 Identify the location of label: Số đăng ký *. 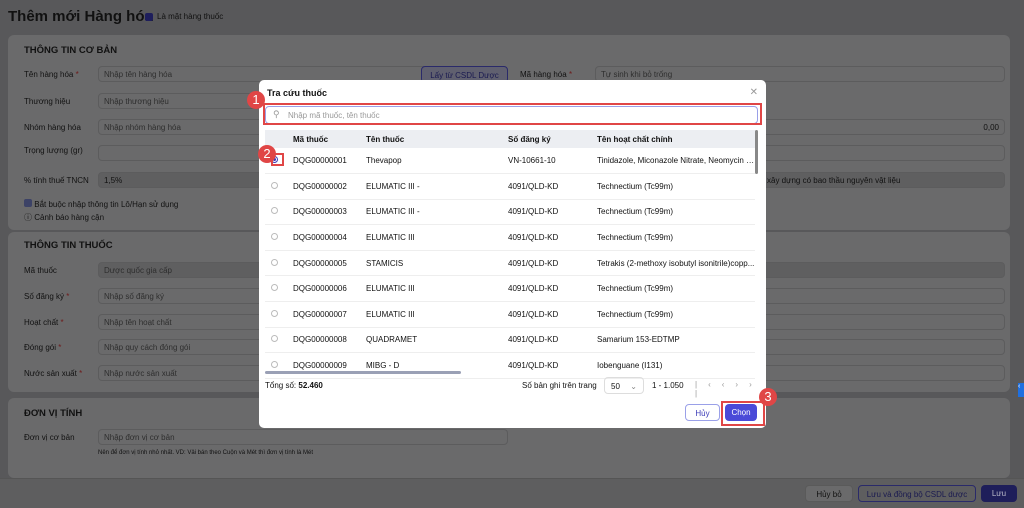
(47, 296).